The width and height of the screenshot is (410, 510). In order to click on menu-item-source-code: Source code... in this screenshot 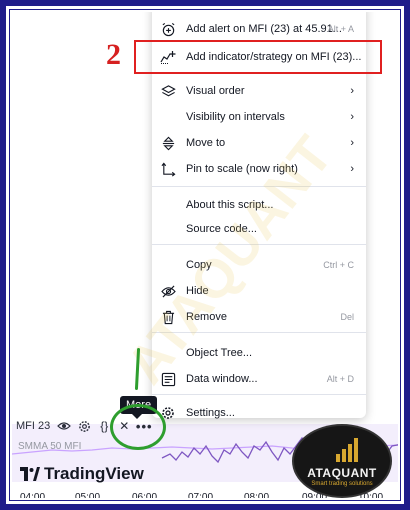, I will do `click(259, 229)`.